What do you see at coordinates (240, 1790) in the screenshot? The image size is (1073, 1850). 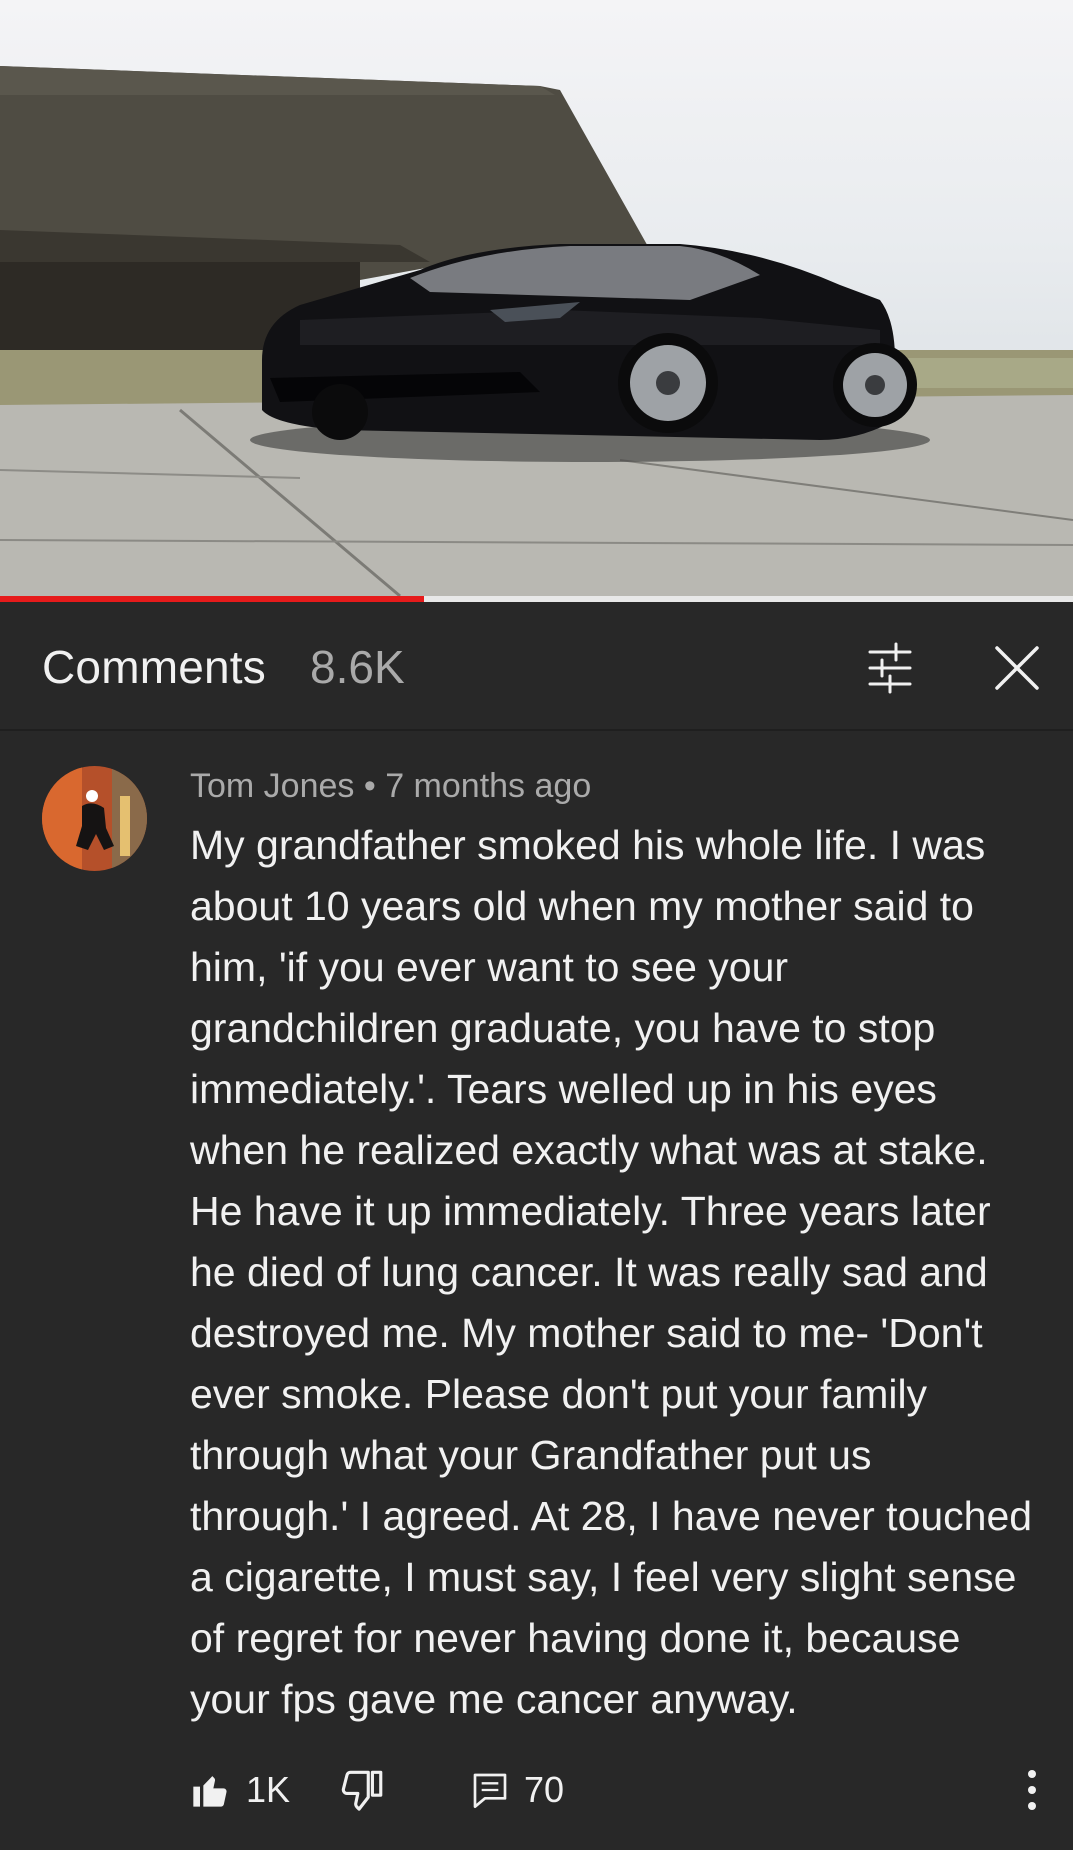 I see `like-button: 1K` at bounding box center [240, 1790].